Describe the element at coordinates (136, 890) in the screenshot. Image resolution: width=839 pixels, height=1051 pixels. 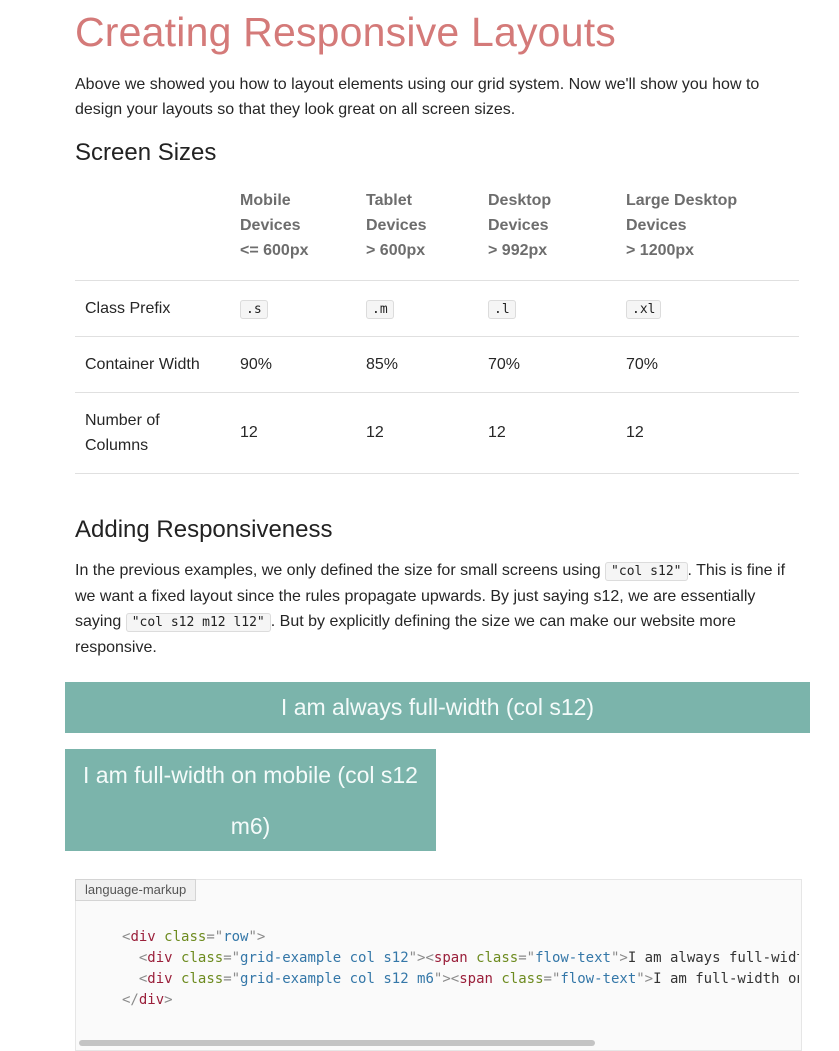
I see `language-label: language-markup` at that location.